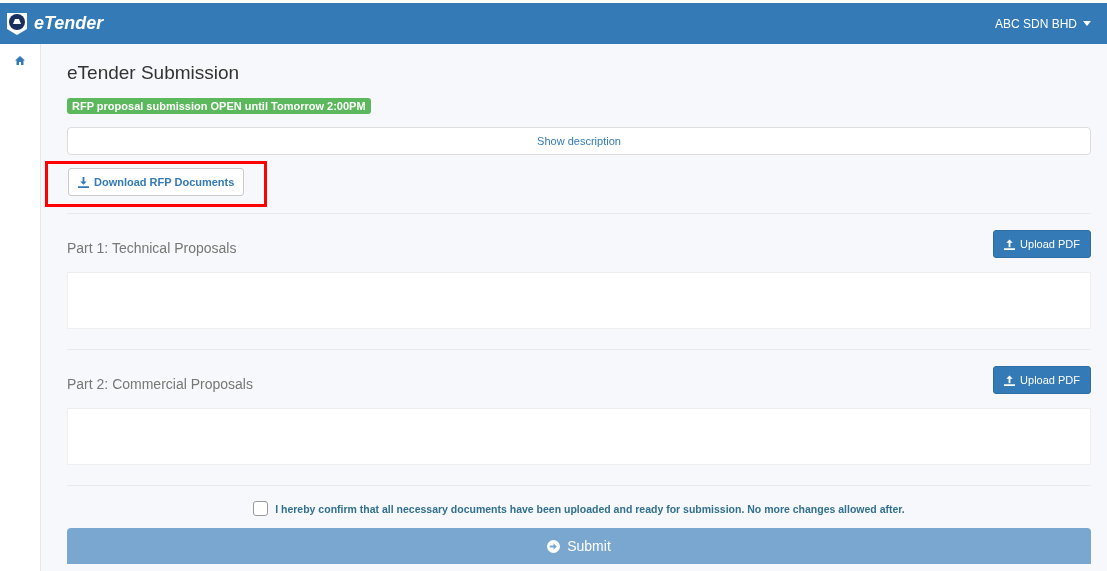 This screenshot has width=1107, height=571. What do you see at coordinates (69, 23) in the screenshot?
I see `brand-name: eTender` at bounding box center [69, 23].